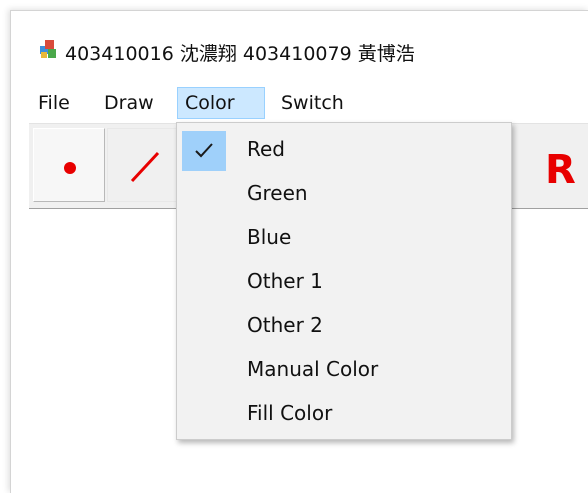  I want to click on color-menu-item-fill-color: Fill Color, so click(344, 413).